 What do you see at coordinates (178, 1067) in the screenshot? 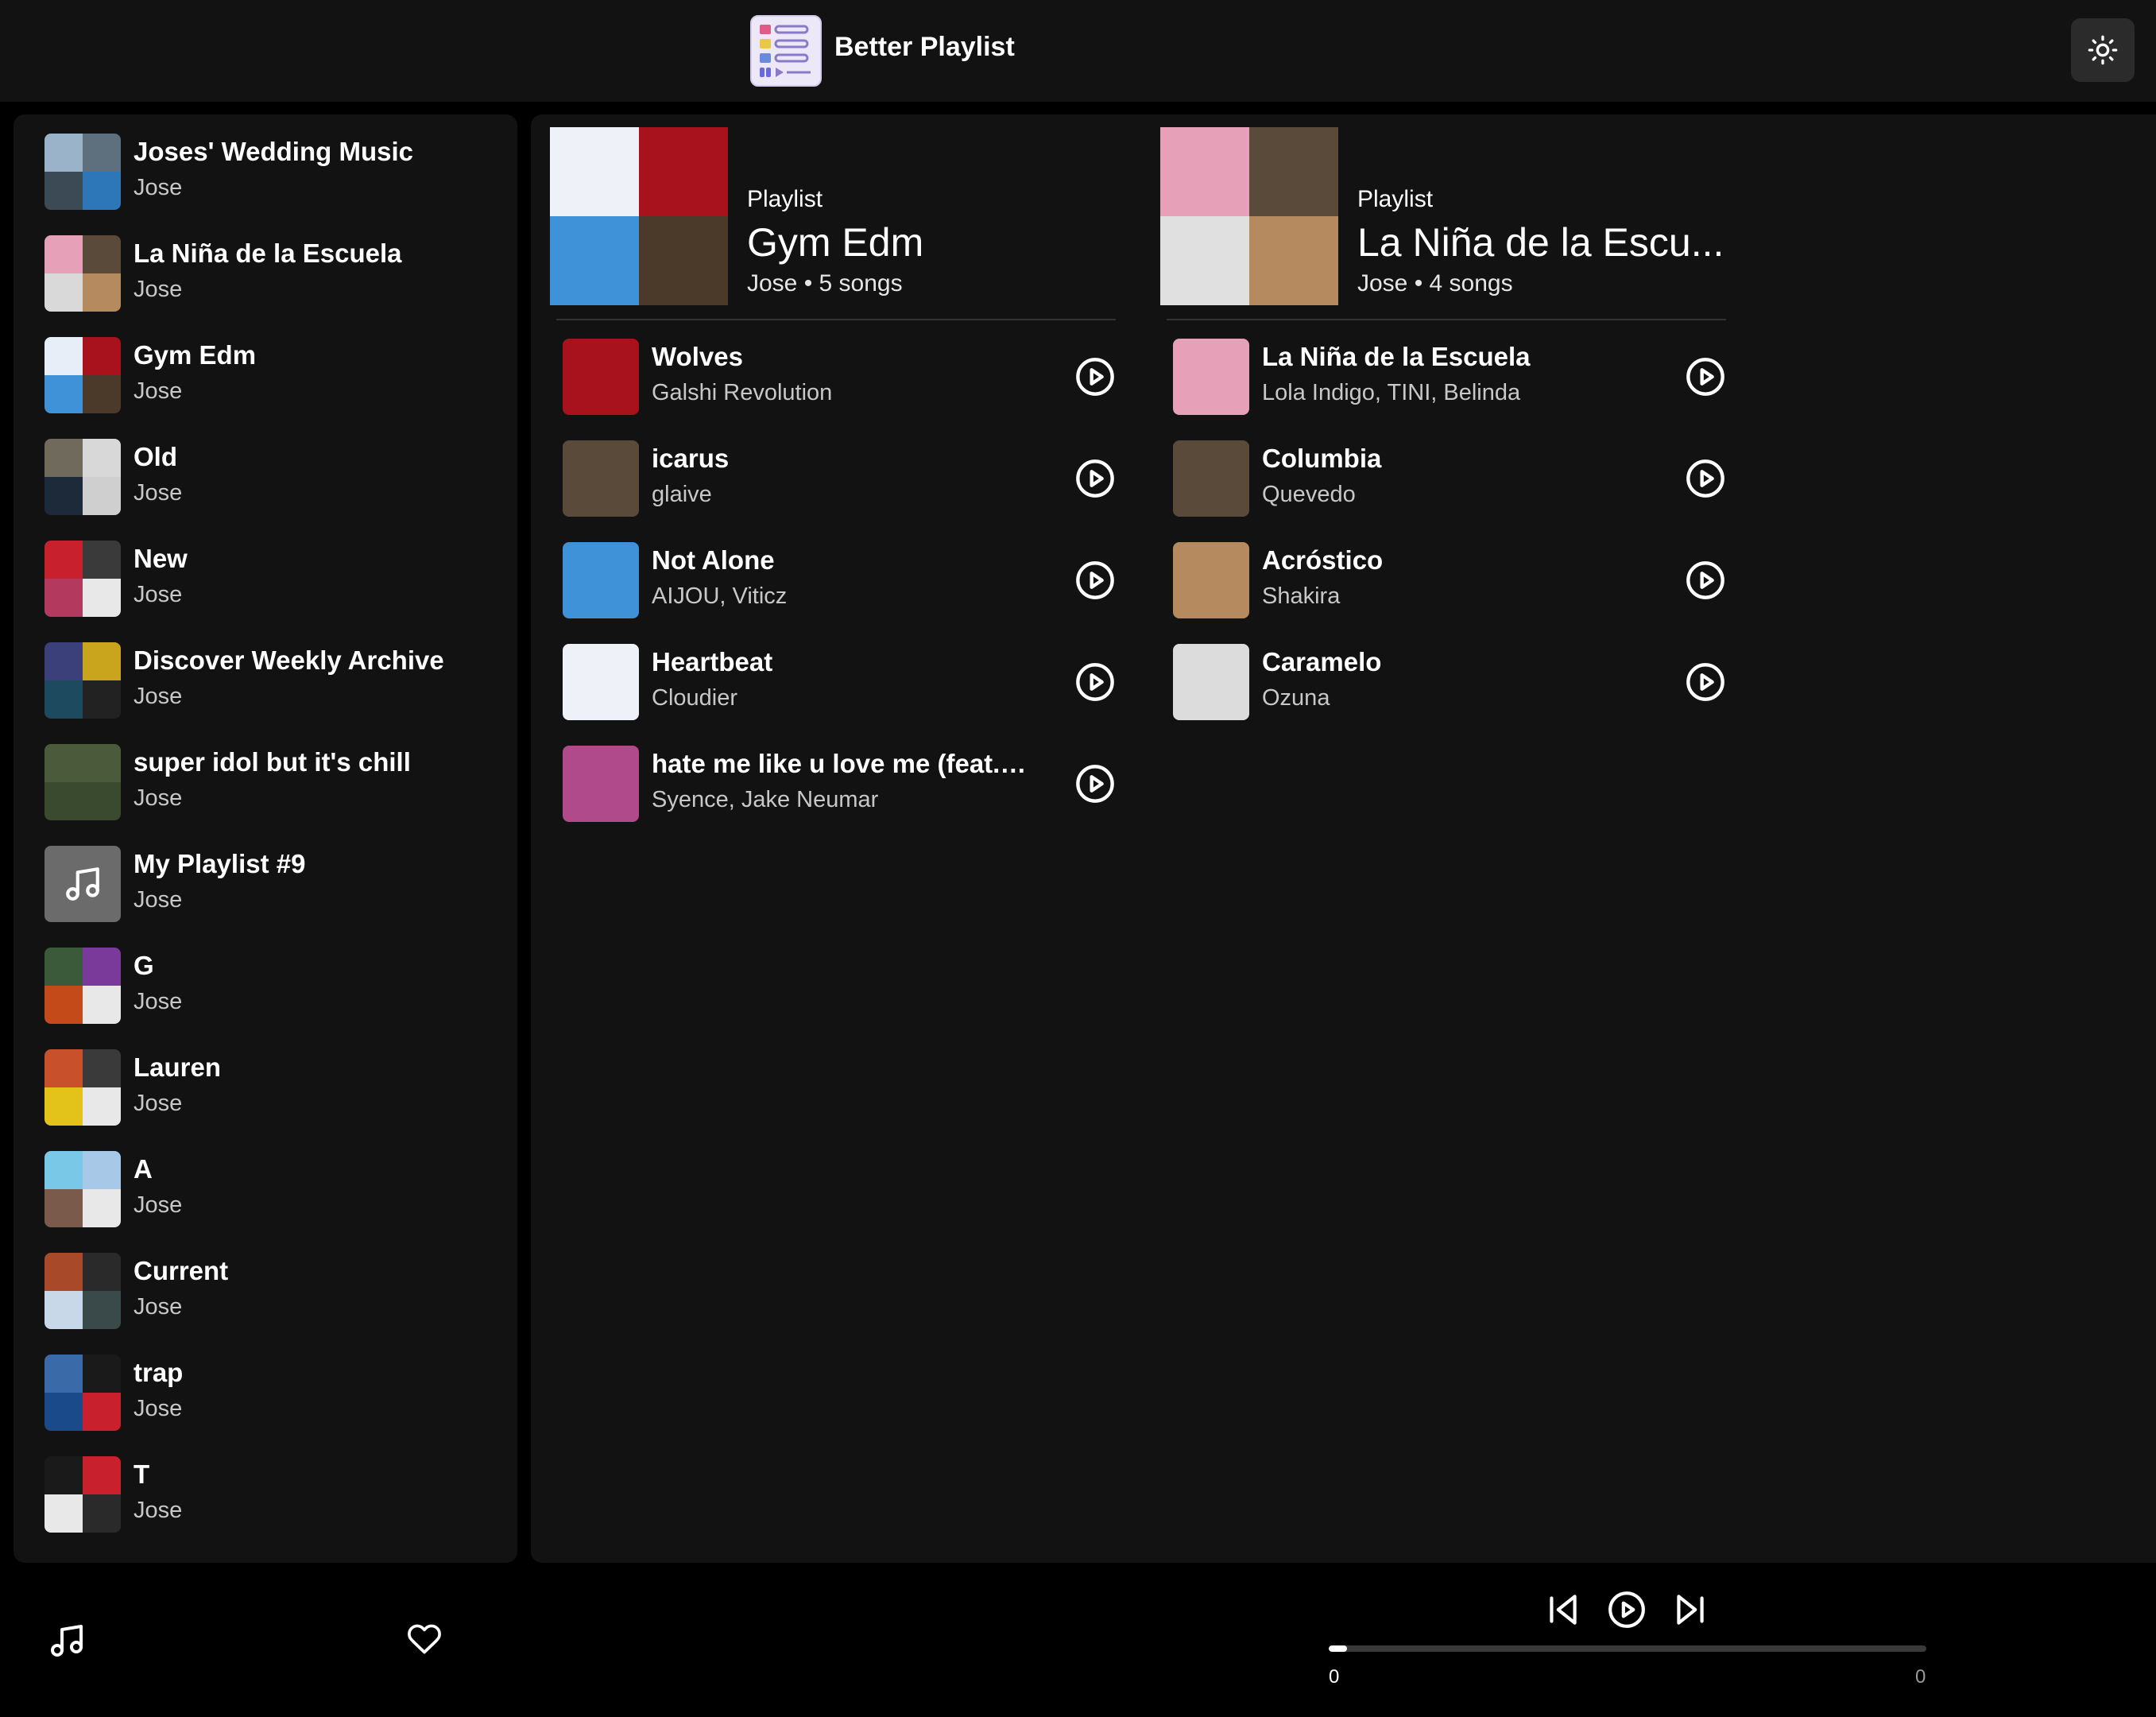
I see `playlist-name: Lauren` at bounding box center [178, 1067].